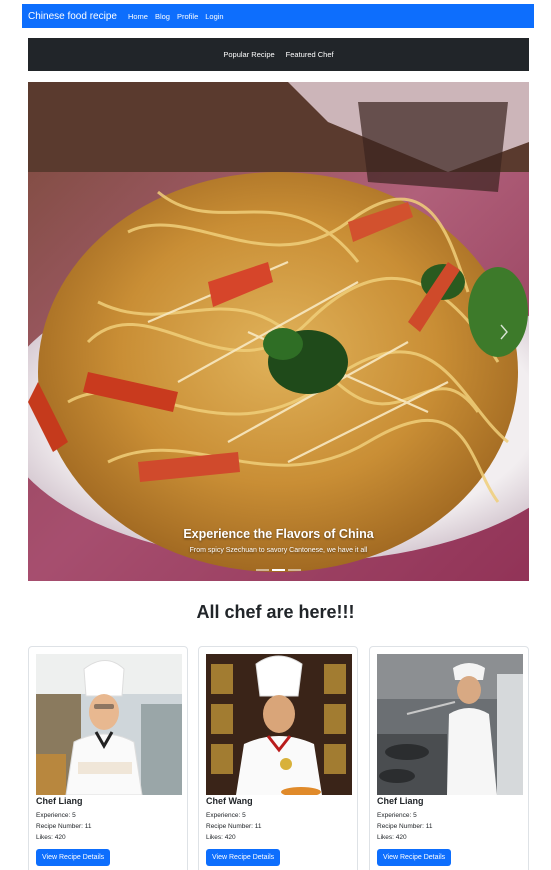  I want to click on navbar-links: Home Blog Profile Login, so click(176, 16).